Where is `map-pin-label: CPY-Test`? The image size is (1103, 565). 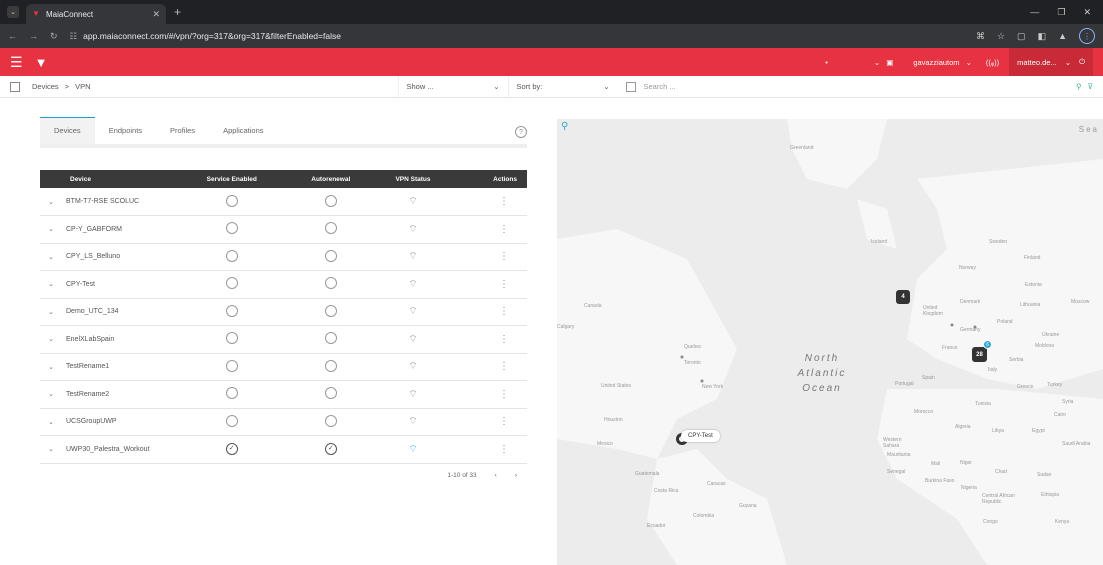
map-pin-label: CPY-Test is located at coordinates (700, 436).